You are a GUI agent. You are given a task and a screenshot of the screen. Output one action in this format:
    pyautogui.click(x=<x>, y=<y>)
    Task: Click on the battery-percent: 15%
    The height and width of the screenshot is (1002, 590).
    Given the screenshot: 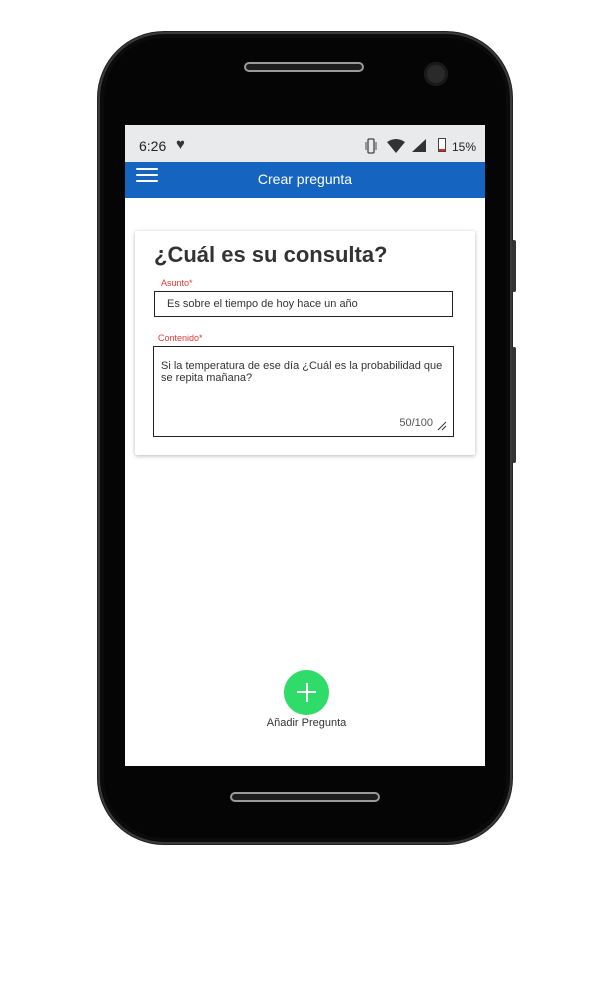 What is the action you would take?
    pyautogui.click(x=464, y=147)
    